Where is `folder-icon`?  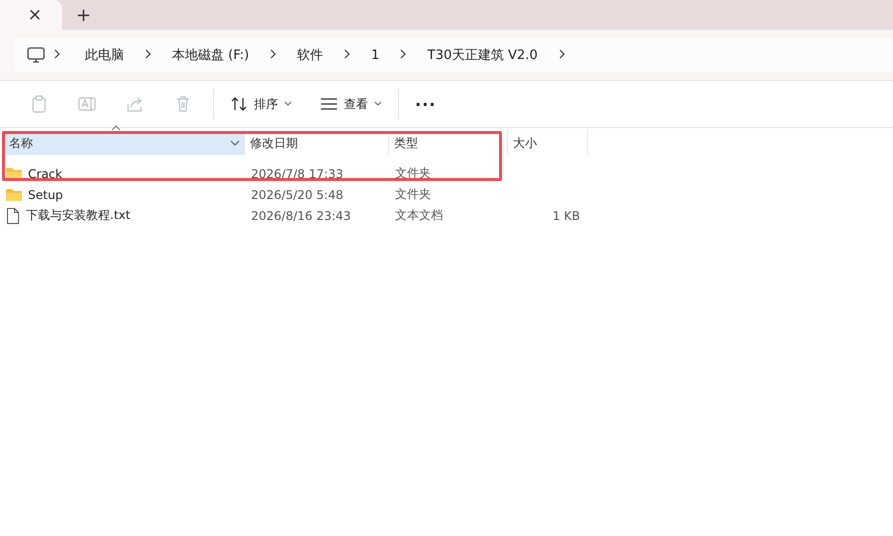 folder-icon is located at coordinates (14, 194).